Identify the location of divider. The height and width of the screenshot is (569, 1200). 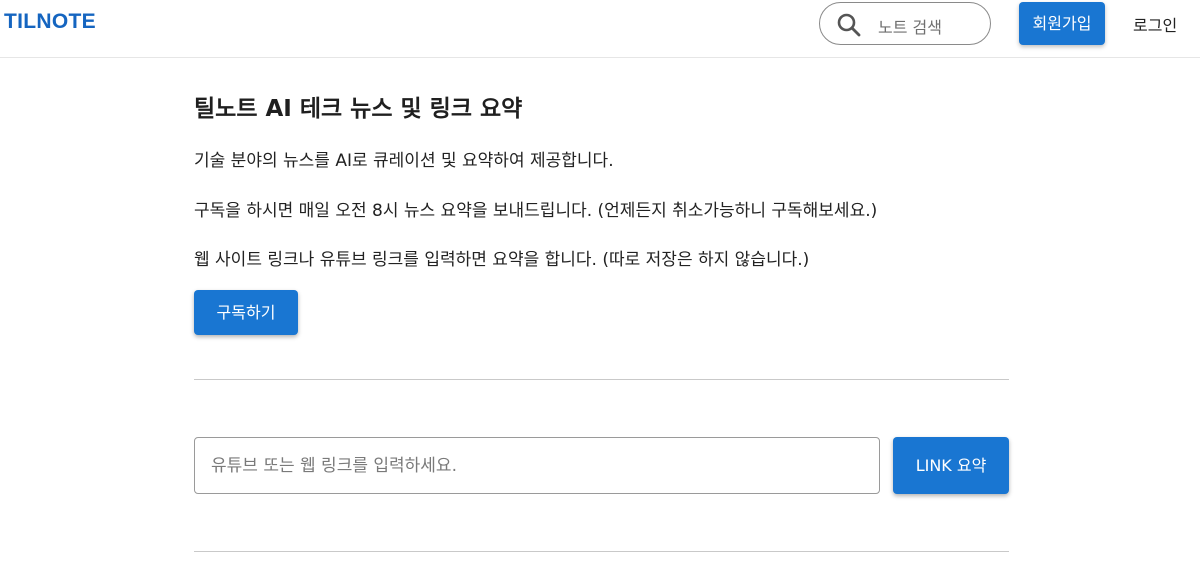
(601, 379).